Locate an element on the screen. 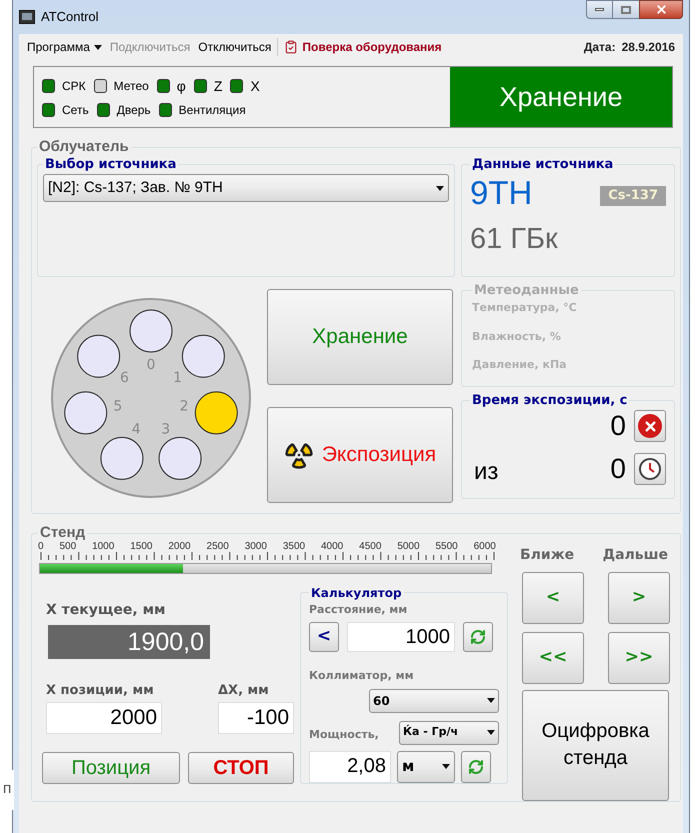  step-button: >> is located at coordinates (639, 658).